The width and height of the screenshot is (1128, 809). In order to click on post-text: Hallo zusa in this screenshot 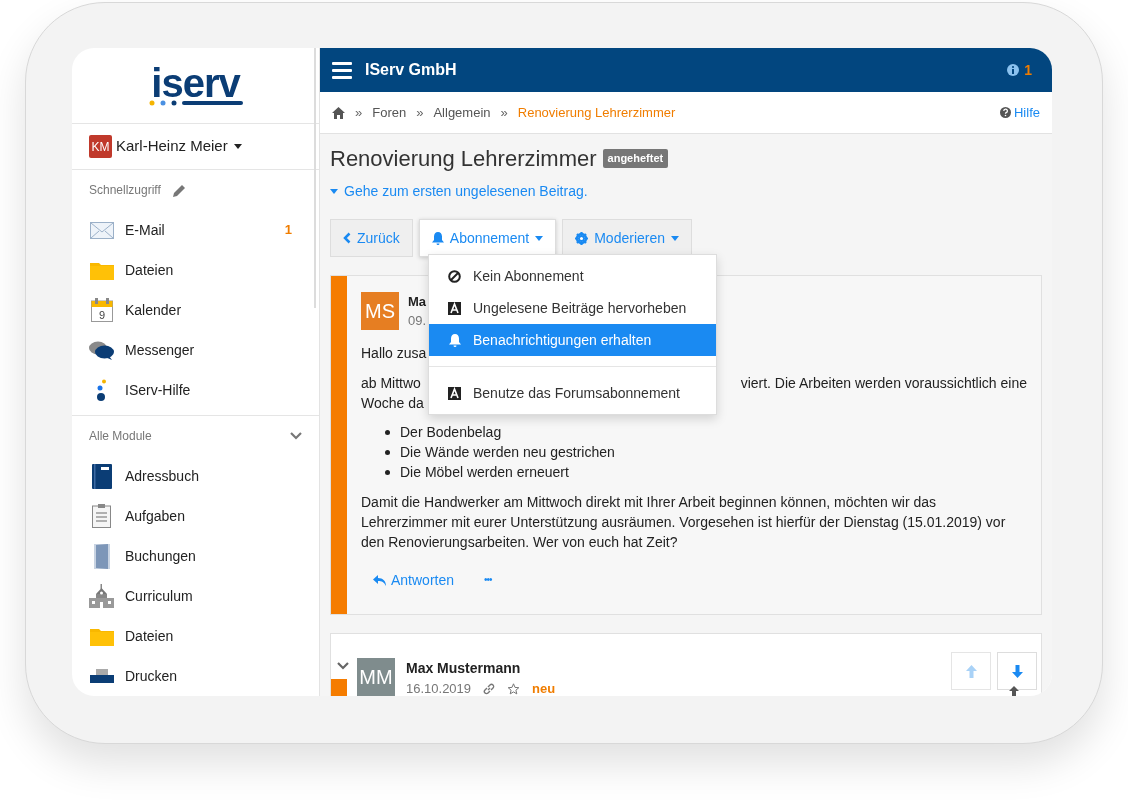, I will do `click(394, 353)`.